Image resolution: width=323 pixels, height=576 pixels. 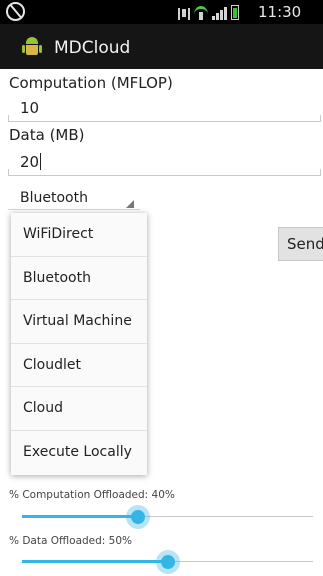 I want to click on status-icons, so click(x=208, y=12).